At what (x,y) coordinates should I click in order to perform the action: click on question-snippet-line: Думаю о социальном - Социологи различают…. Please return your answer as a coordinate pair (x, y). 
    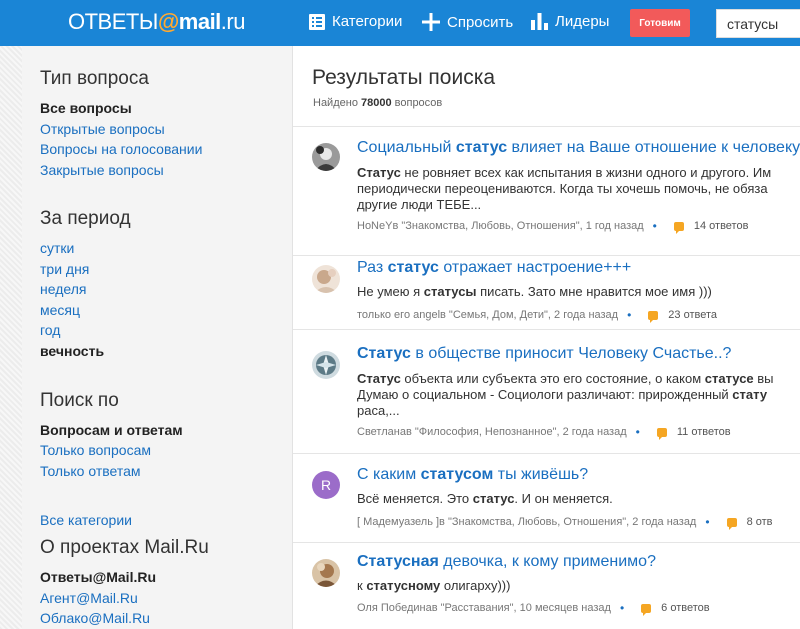
    Looking at the image, I should click on (562, 395).